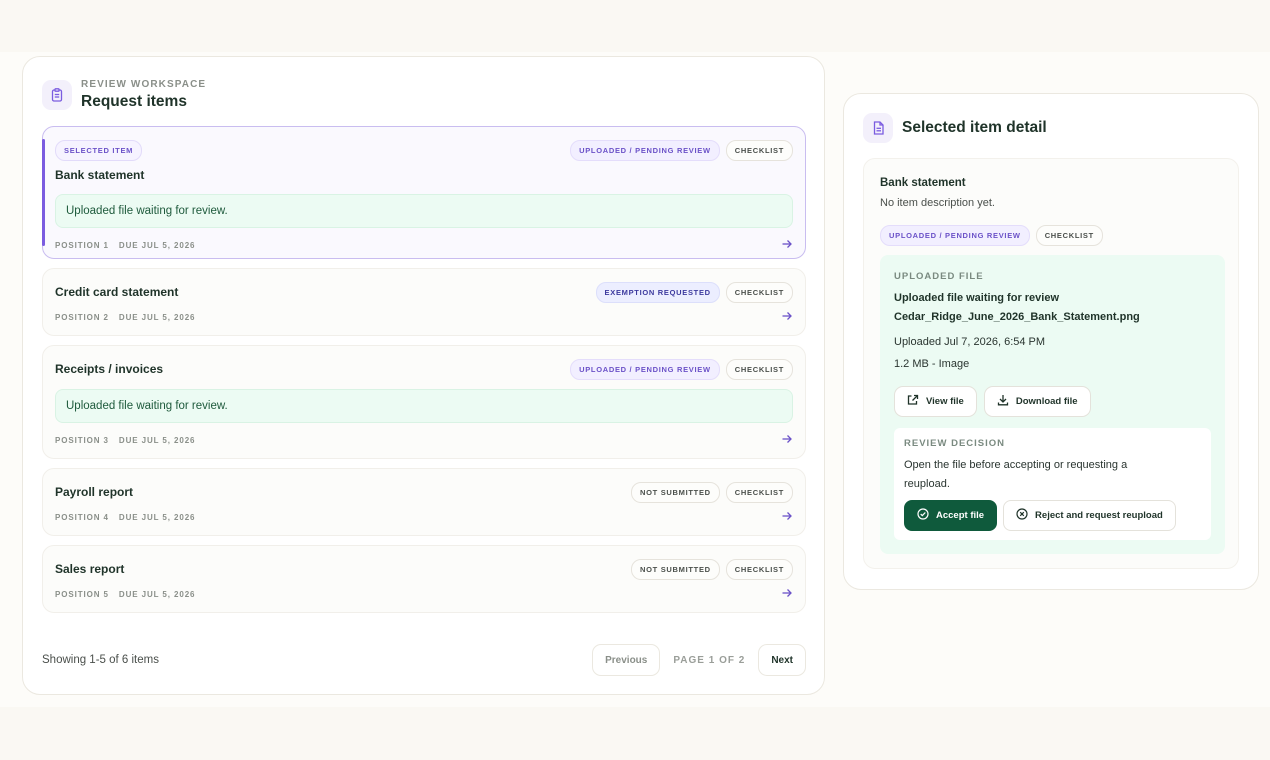  I want to click on reject-request-reupload-button: Reject and request reupload, so click(1089, 515).